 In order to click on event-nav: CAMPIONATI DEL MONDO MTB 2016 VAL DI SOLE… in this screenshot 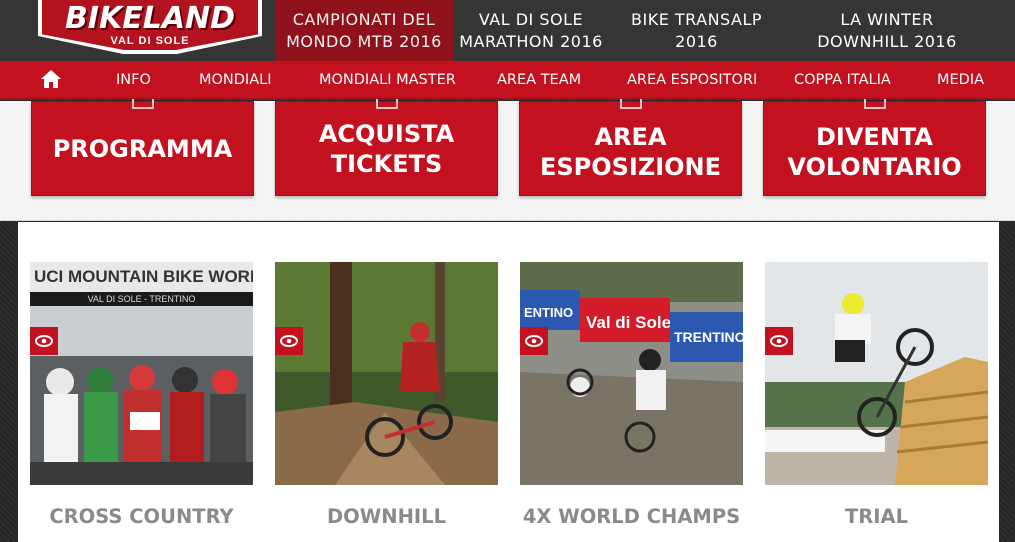, I will do `click(632, 30)`.